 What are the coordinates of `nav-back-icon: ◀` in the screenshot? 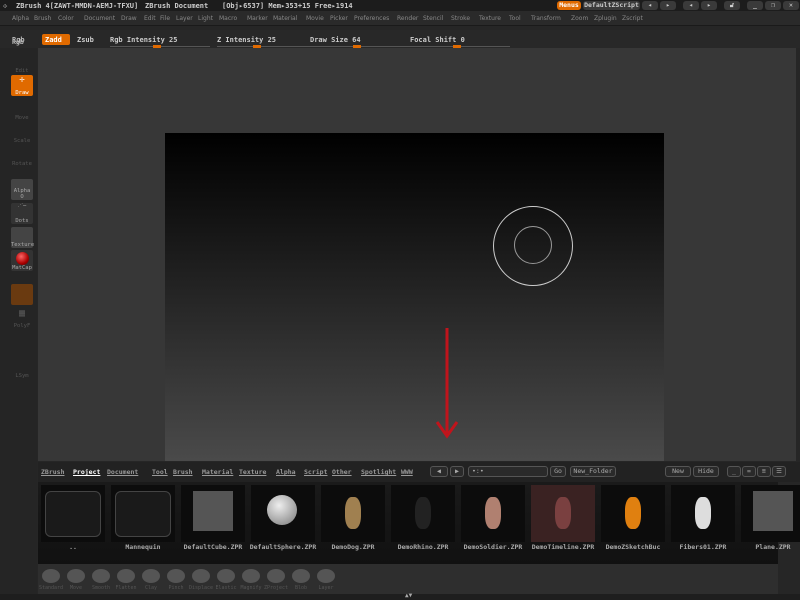 It's located at (439, 471).